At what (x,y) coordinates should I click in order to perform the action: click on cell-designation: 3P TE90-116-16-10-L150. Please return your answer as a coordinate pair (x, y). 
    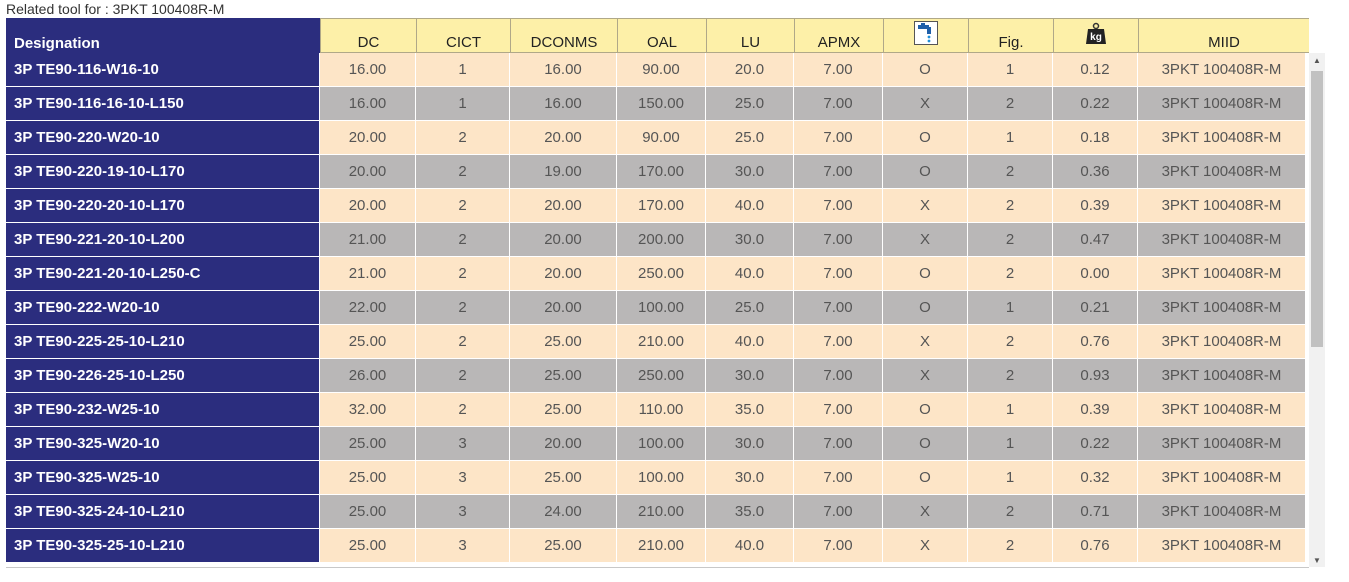
    Looking at the image, I should click on (163, 104).